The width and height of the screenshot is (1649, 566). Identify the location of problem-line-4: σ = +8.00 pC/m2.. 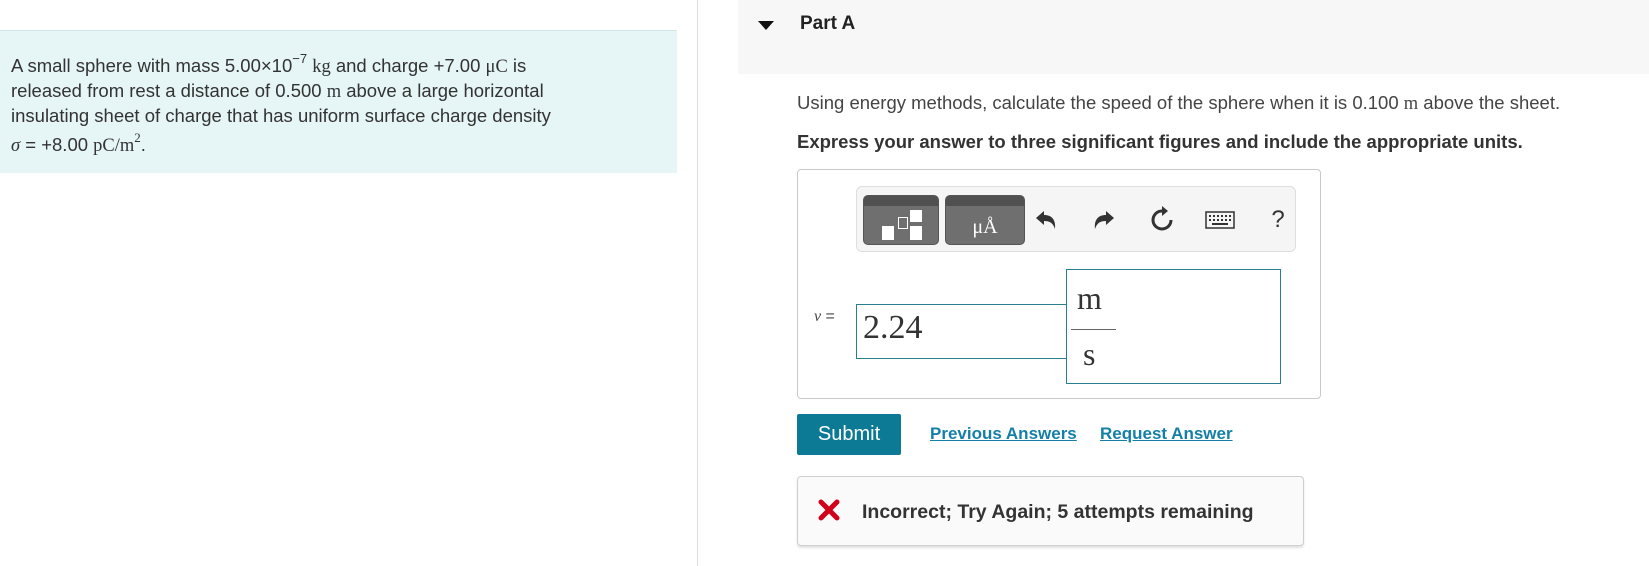
(78, 143).